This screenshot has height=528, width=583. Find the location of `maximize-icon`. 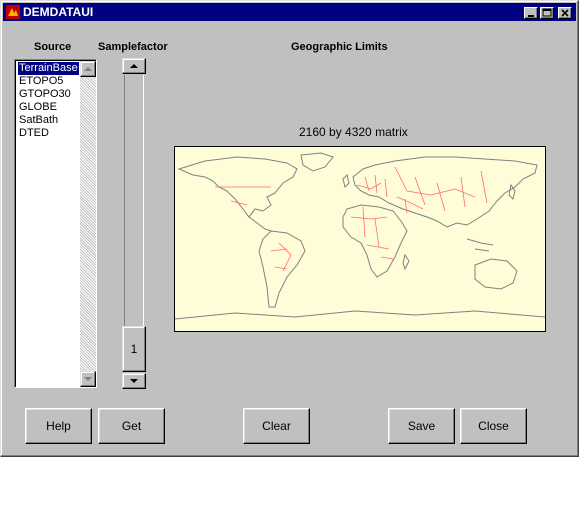

maximize-icon is located at coordinates (547, 12).